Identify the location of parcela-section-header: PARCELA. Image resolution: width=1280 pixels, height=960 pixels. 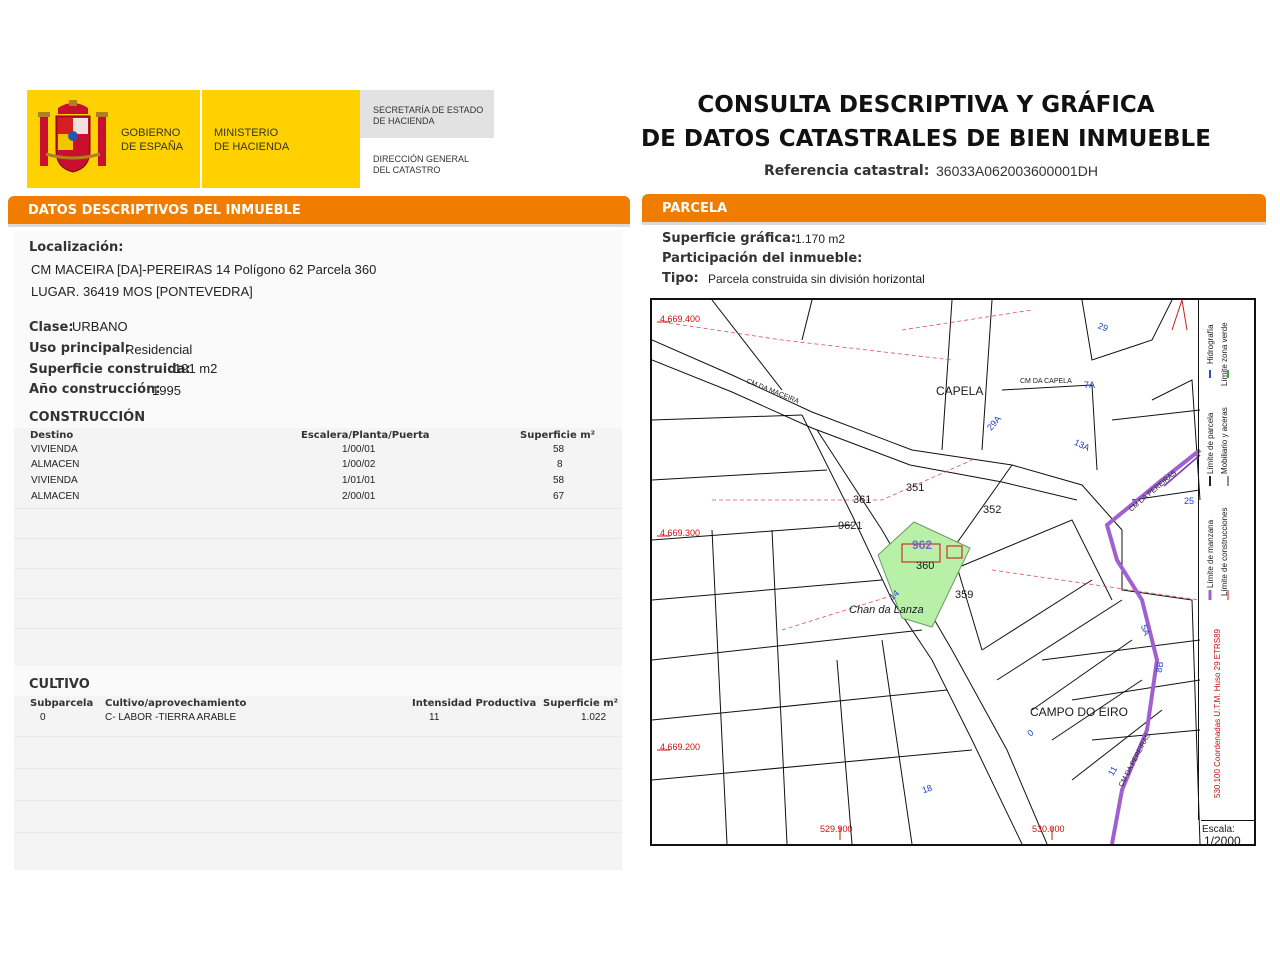
(954, 208).